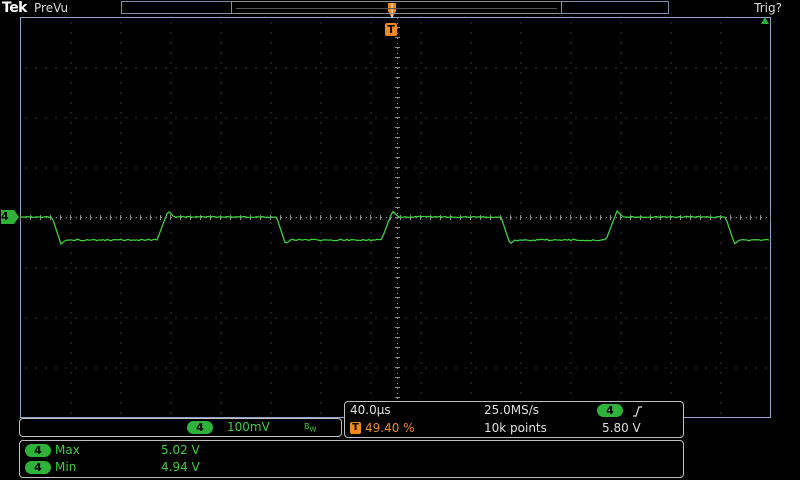 This screenshot has height=480, width=800. Describe the element at coordinates (621, 428) in the screenshot. I see `trigger-level: 5.80 V` at that location.